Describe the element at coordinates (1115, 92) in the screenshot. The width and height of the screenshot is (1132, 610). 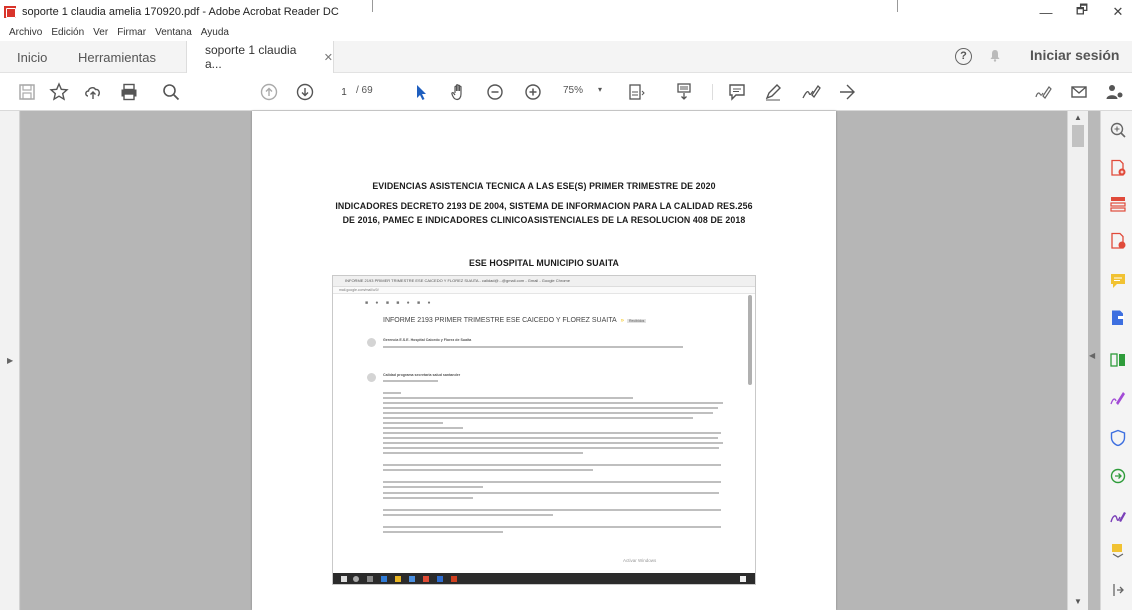
I see `user-share-icon` at that location.